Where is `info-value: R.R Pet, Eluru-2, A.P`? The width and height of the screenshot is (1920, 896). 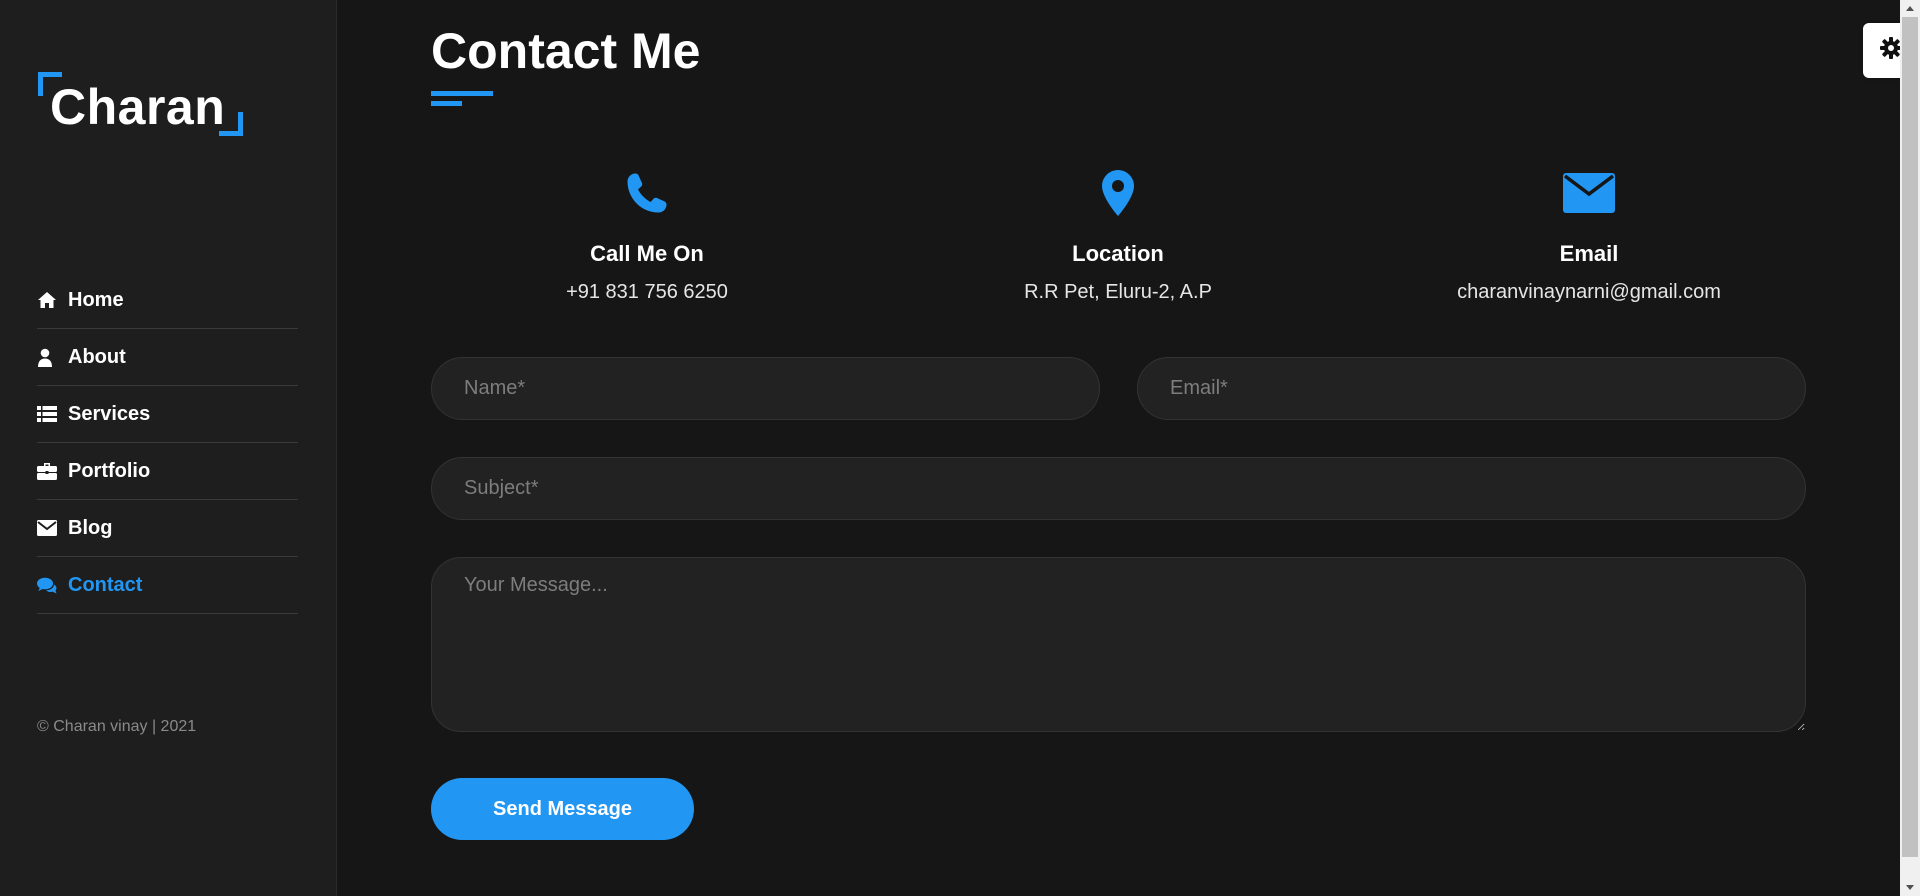 info-value: R.R Pet, Eluru-2, A.P is located at coordinates (1118, 292).